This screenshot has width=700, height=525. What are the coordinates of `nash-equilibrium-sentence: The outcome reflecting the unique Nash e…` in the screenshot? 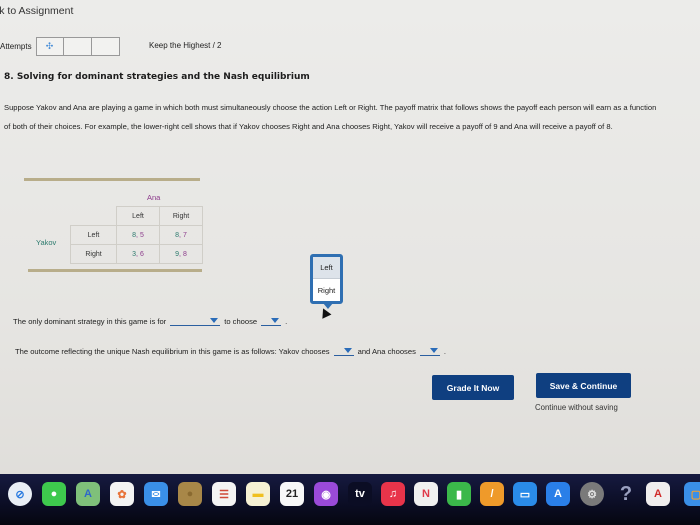 It's located at (230, 350).